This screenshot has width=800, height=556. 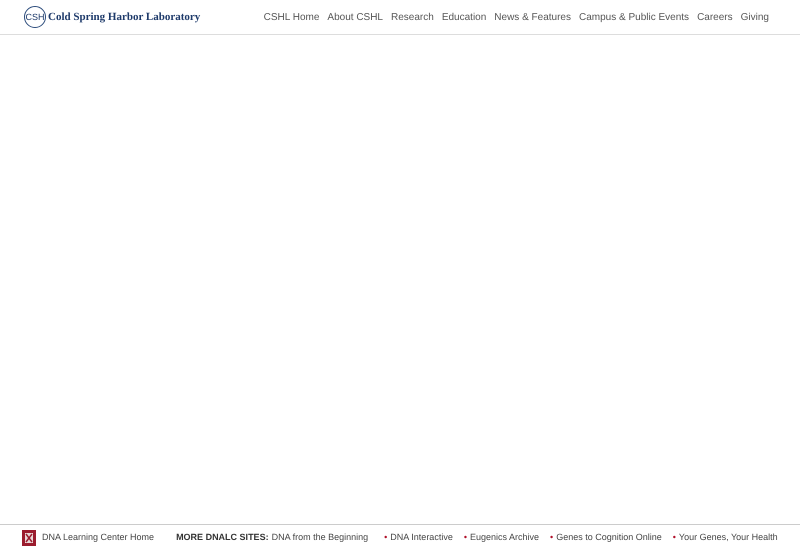 I want to click on site-link: Your Genes, Your Health, so click(x=728, y=537).